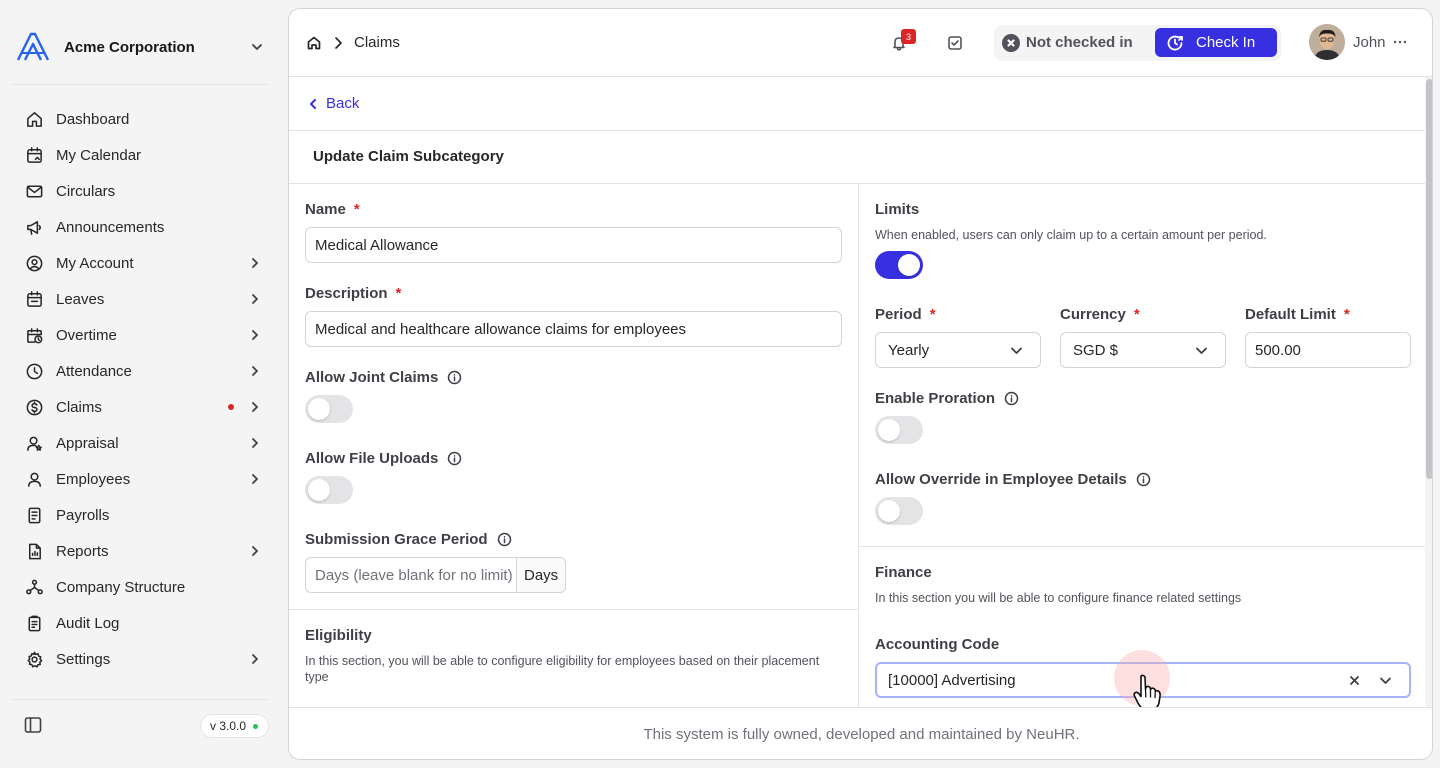 The height and width of the screenshot is (768, 1440). What do you see at coordinates (93, 119) in the screenshot?
I see `sidebar-item-label: Dashboard` at bounding box center [93, 119].